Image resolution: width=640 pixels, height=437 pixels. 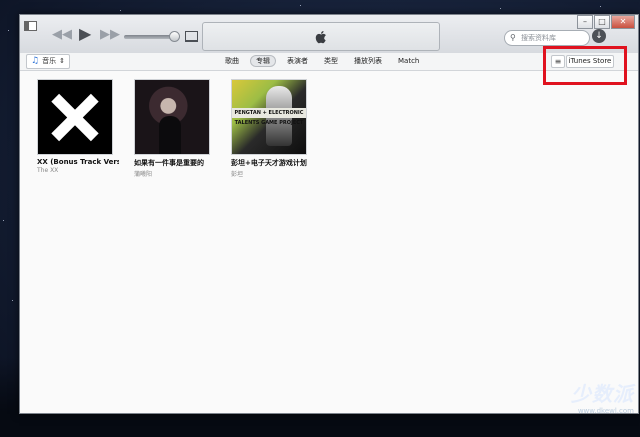 I want to click on play-button: ▶, so click(x=85, y=34).